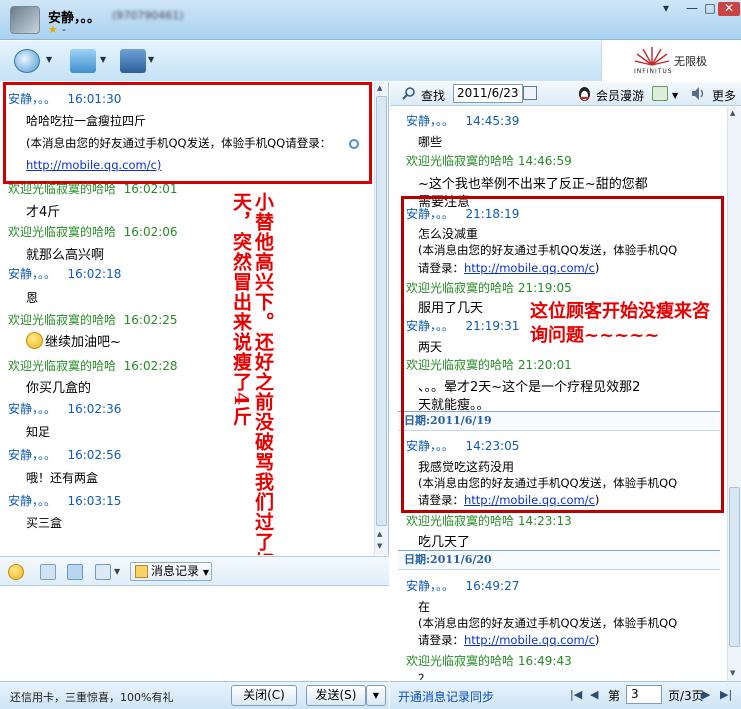  Describe the element at coordinates (430, 142) in the screenshot. I see `message-text: 哪些` at that location.